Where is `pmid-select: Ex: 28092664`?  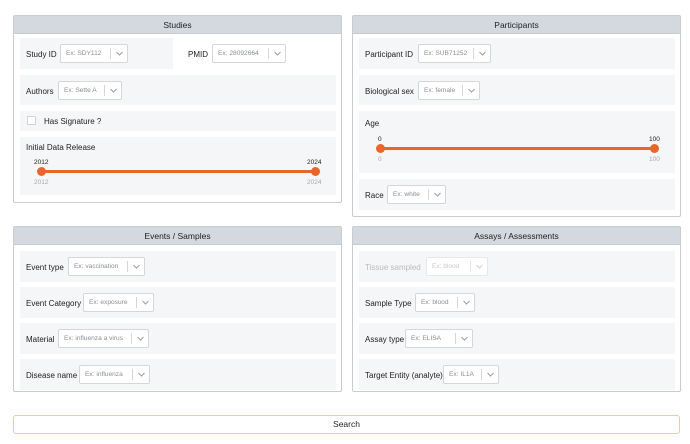 pmid-select: Ex: 28092664 is located at coordinates (249, 53).